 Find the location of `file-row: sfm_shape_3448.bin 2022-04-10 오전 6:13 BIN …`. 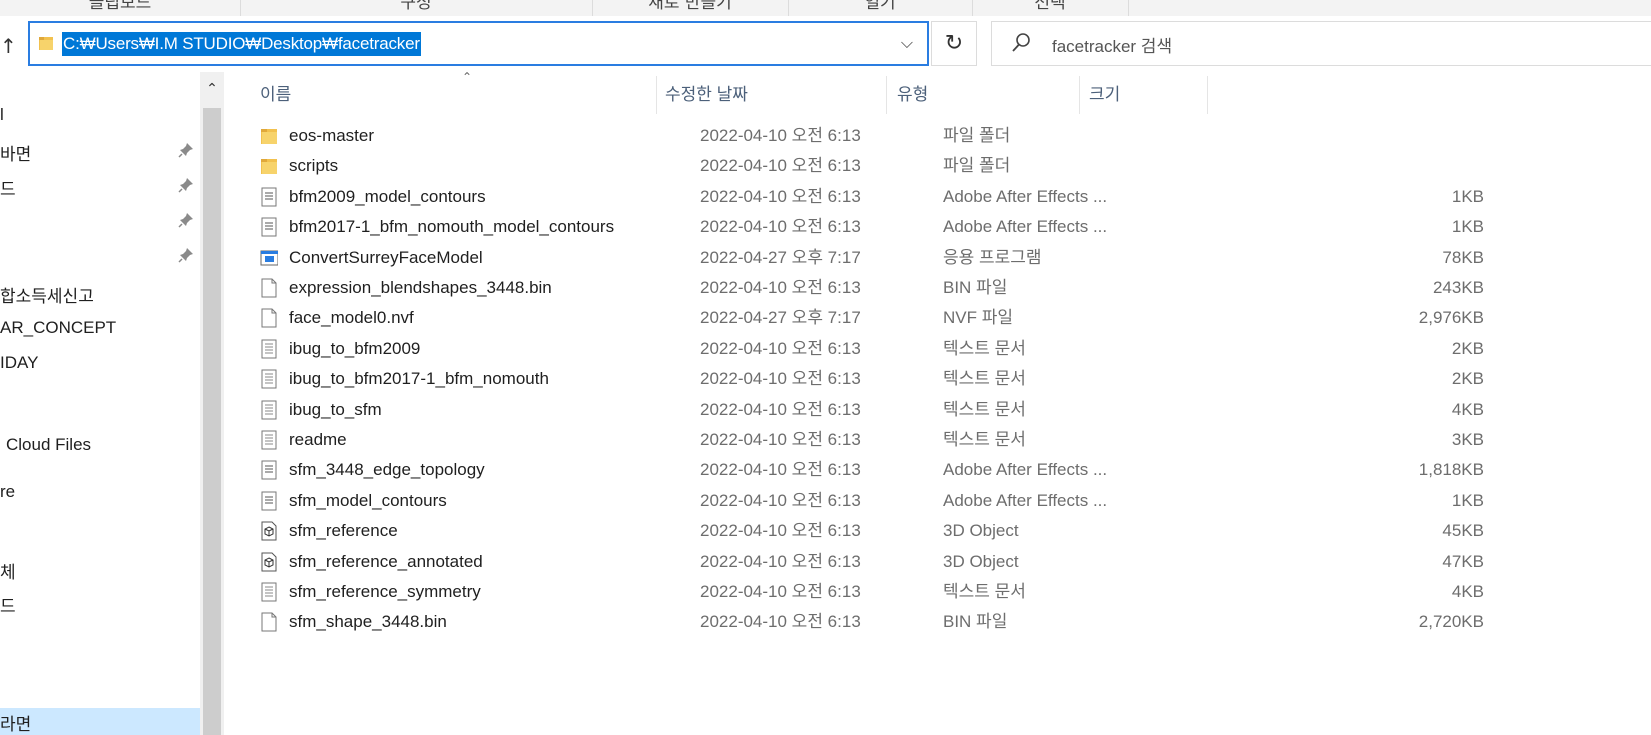

file-row: sfm_shape_3448.bin 2022-04-10 오전 6:13 BIN … is located at coordinates (937, 622).